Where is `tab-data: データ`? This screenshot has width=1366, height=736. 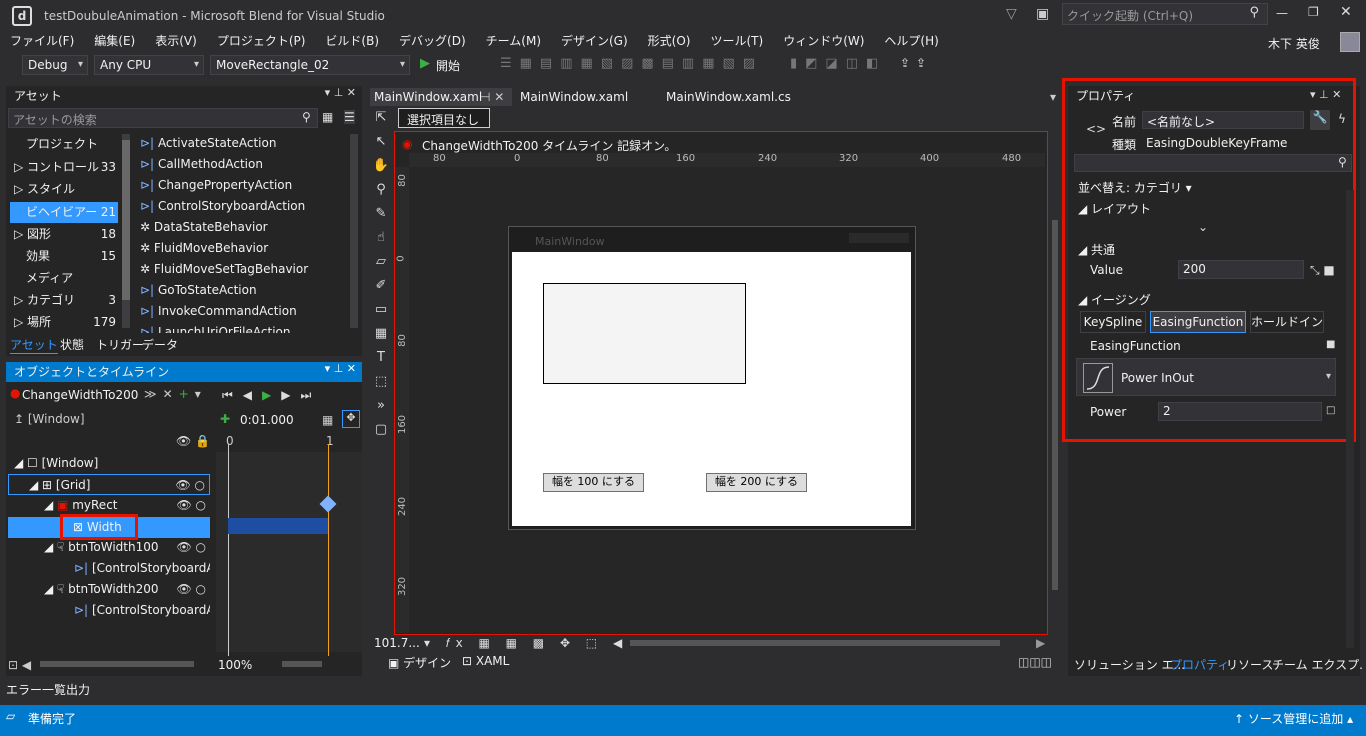 tab-data: データ is located at coordinates (160, 344).